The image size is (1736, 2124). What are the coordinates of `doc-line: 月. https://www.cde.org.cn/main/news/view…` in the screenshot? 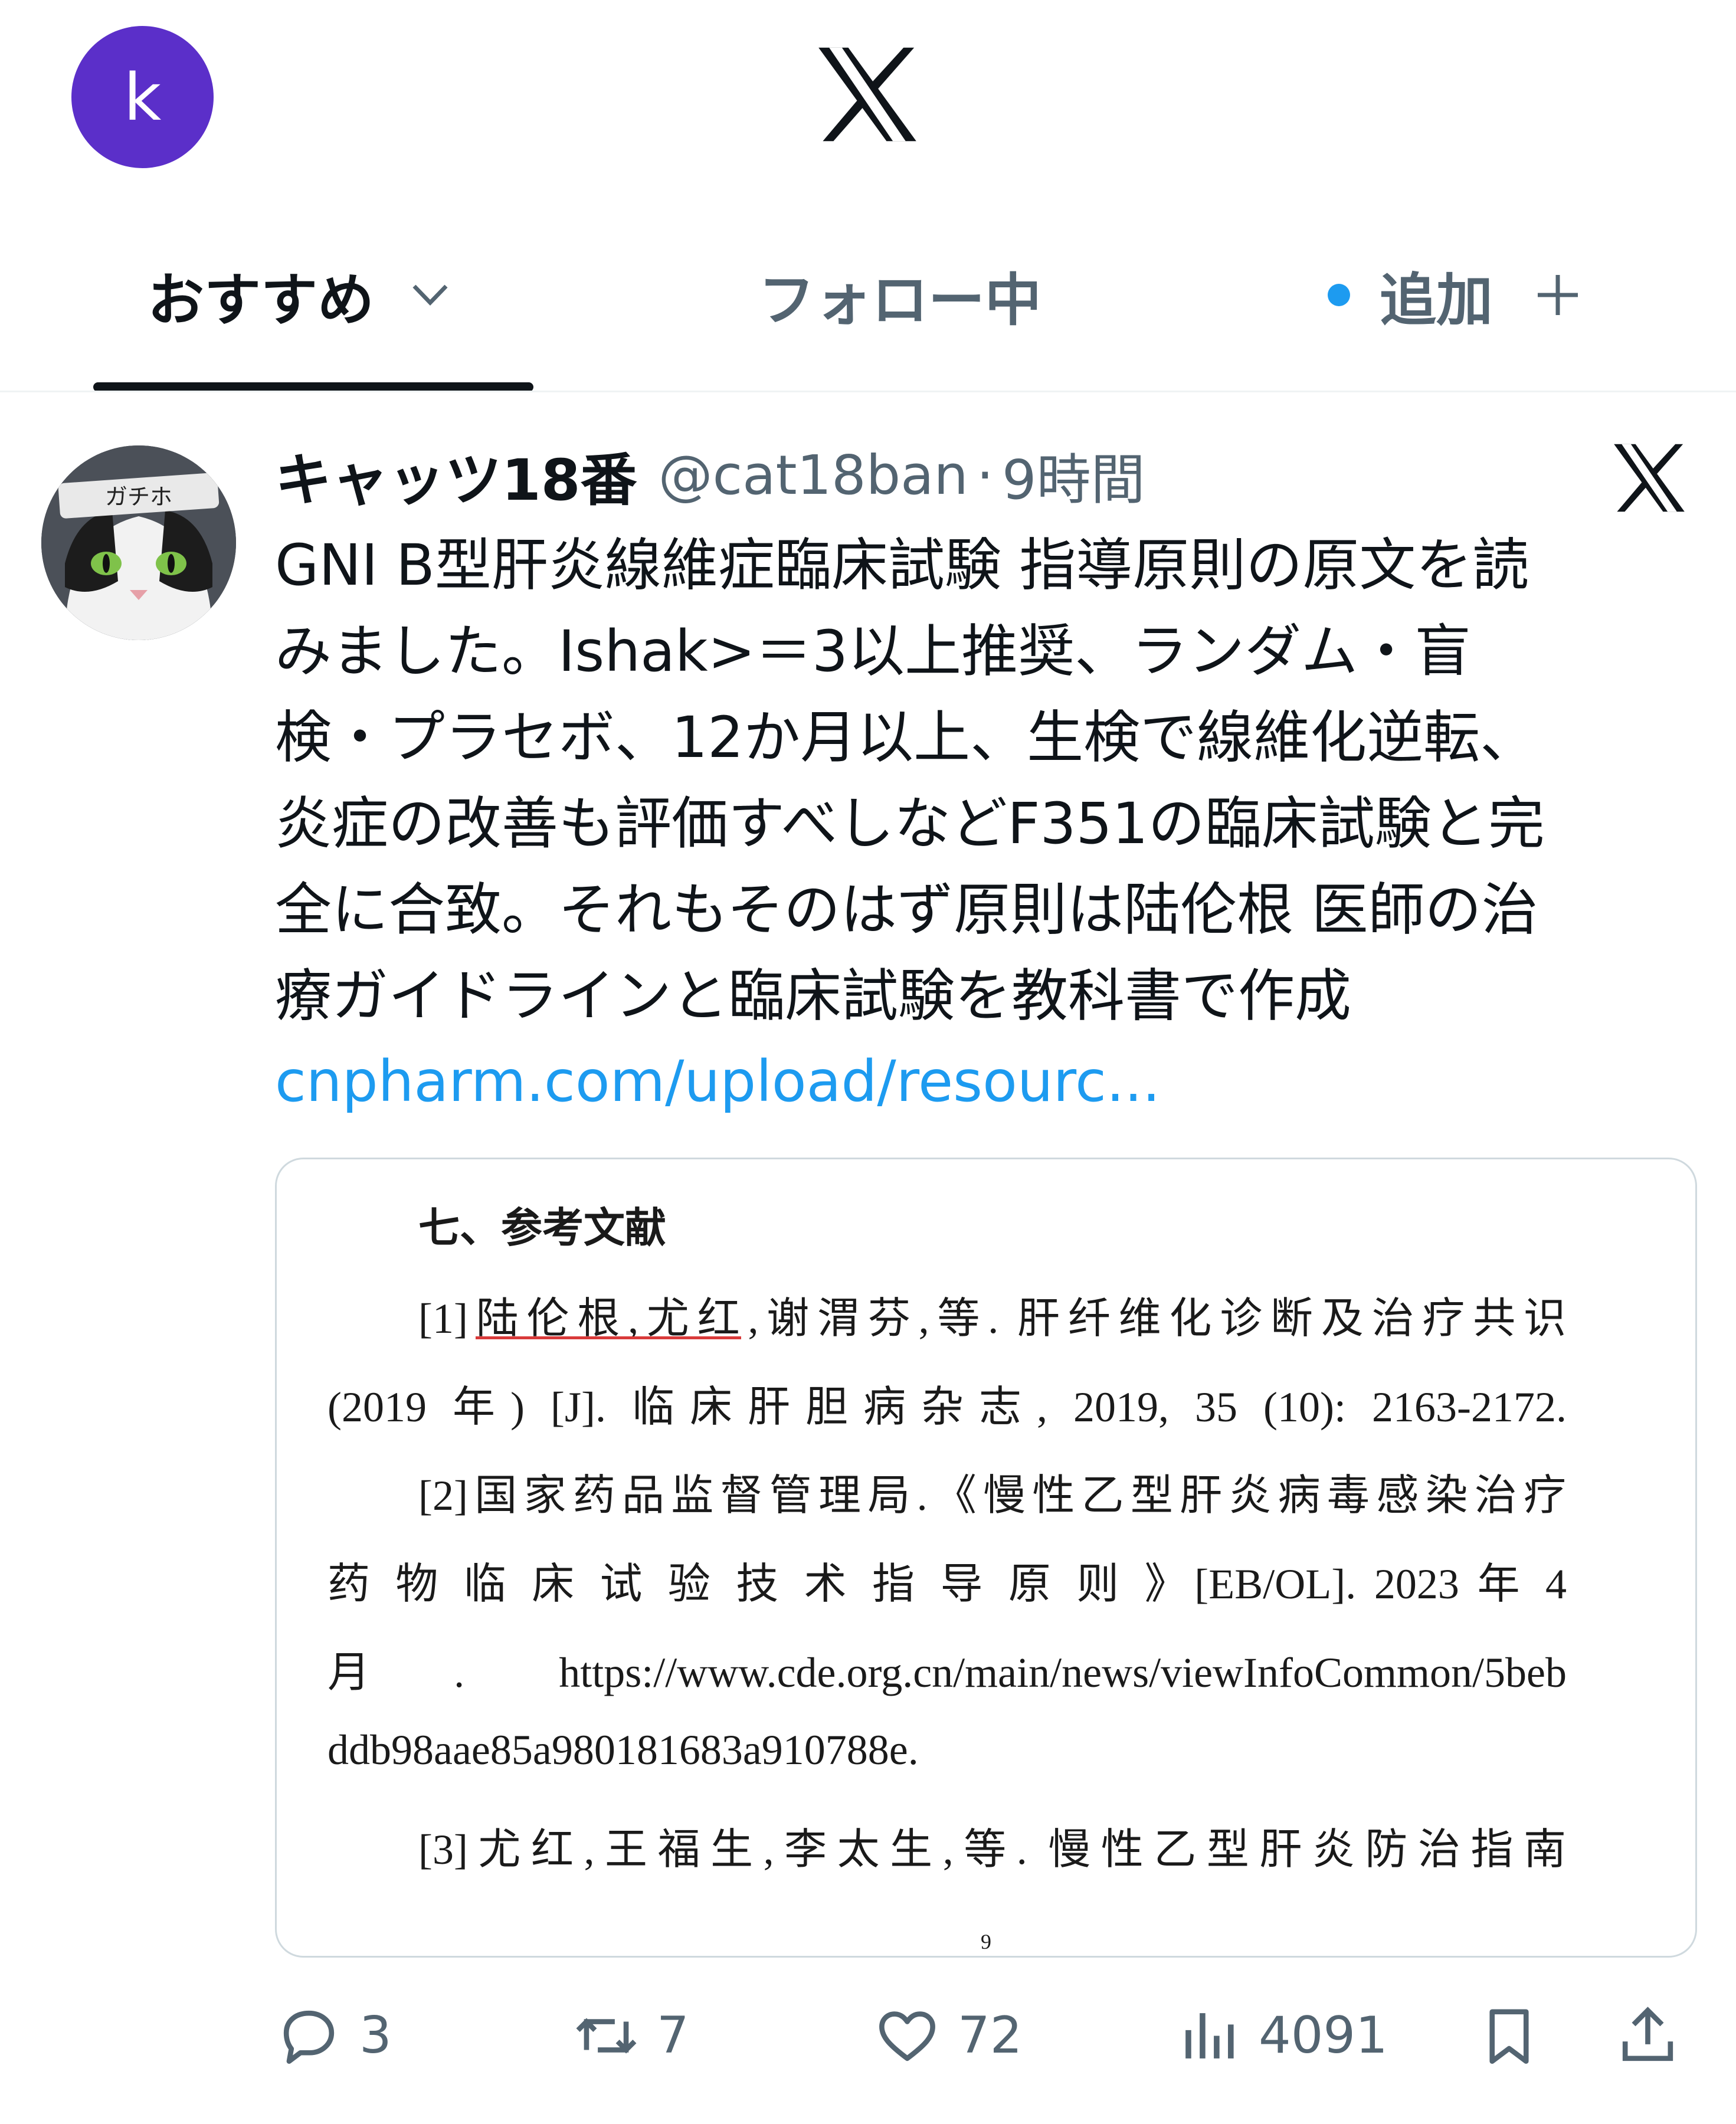 It's located at (947, 1672).